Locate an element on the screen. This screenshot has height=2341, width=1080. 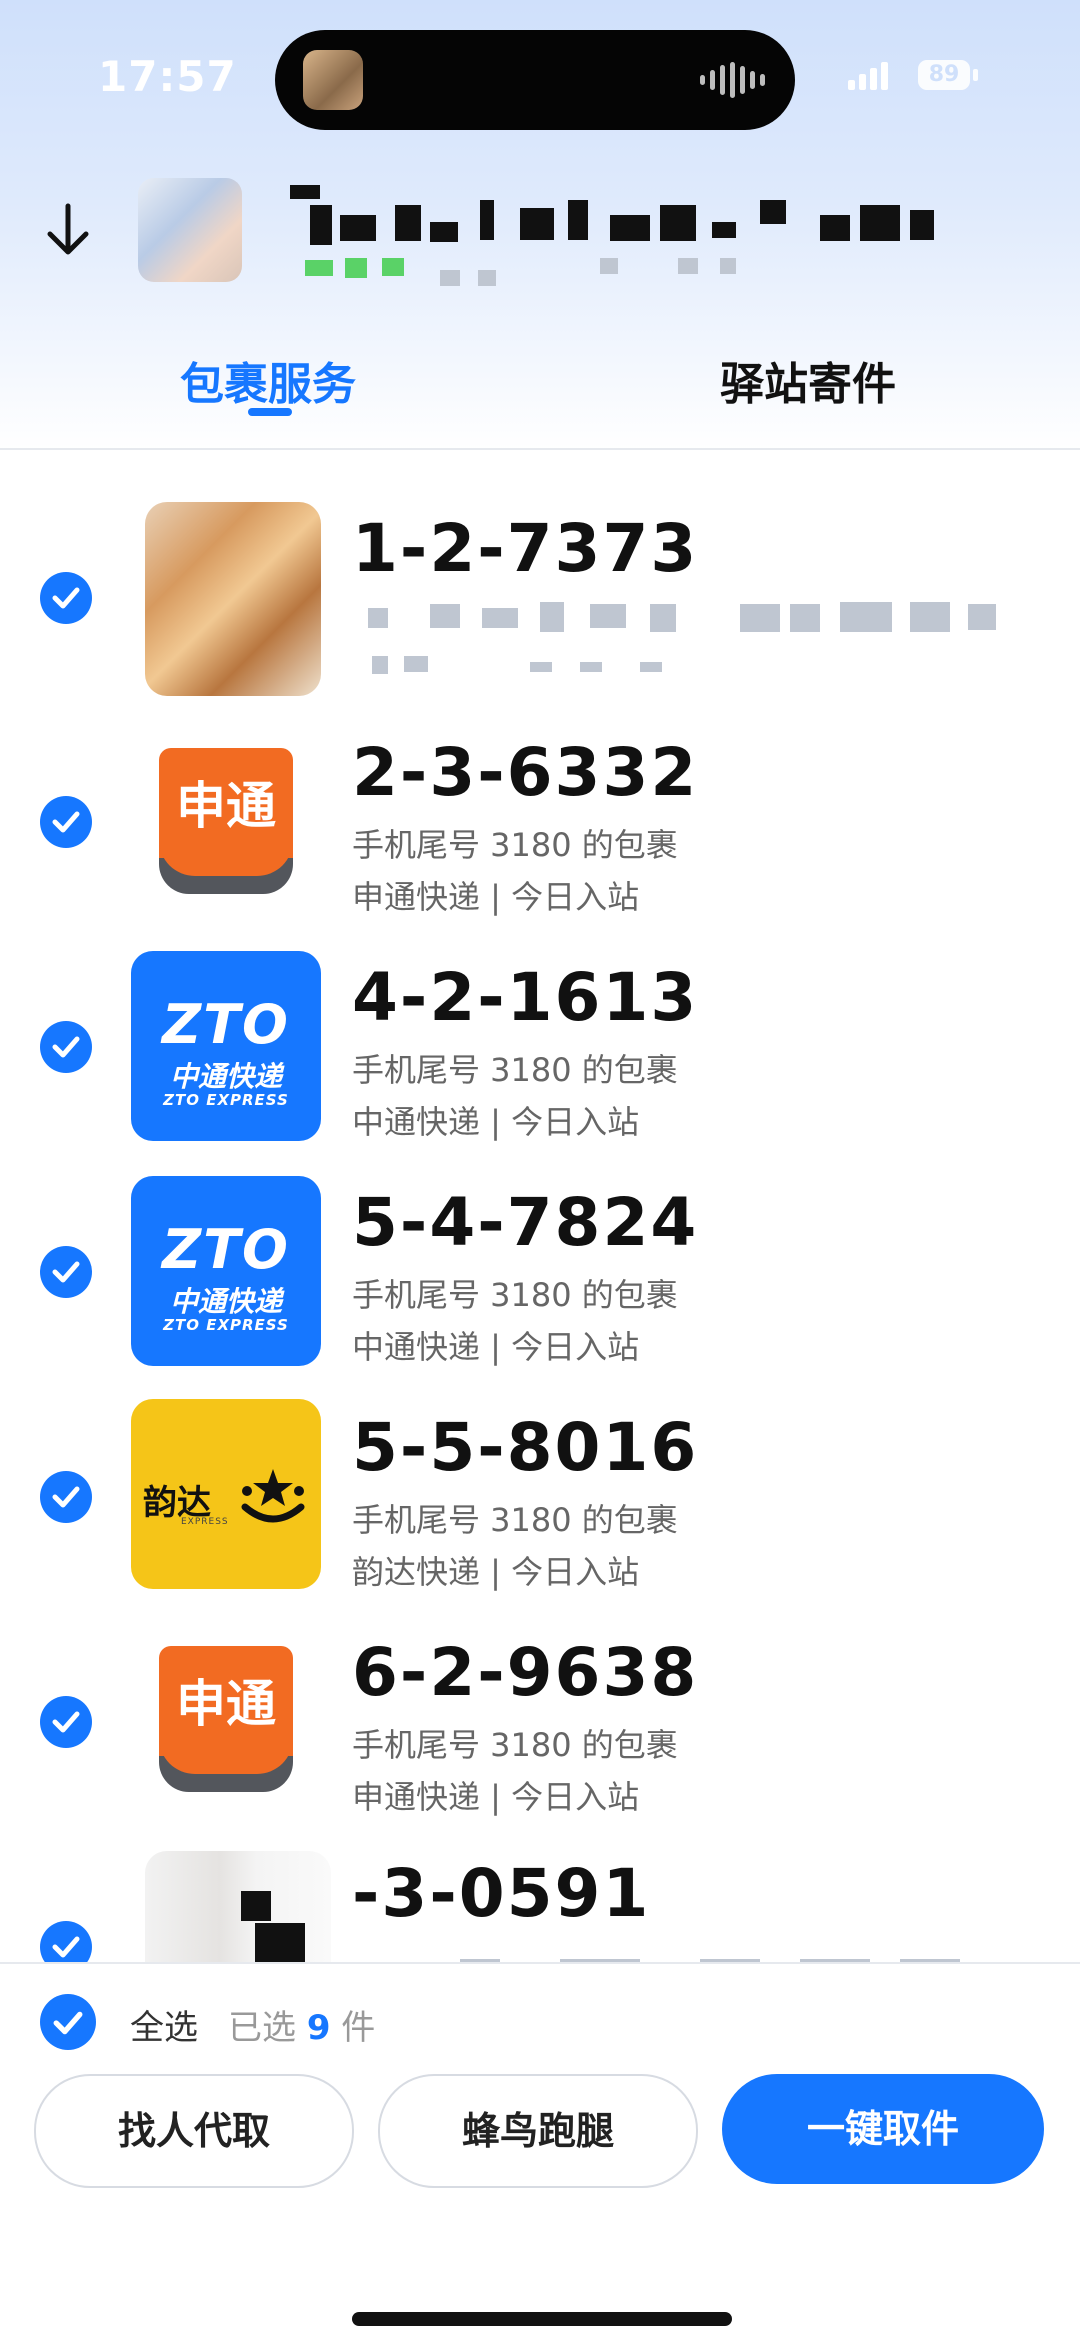
audio-wave-icon is located at coordinates (732, 80).